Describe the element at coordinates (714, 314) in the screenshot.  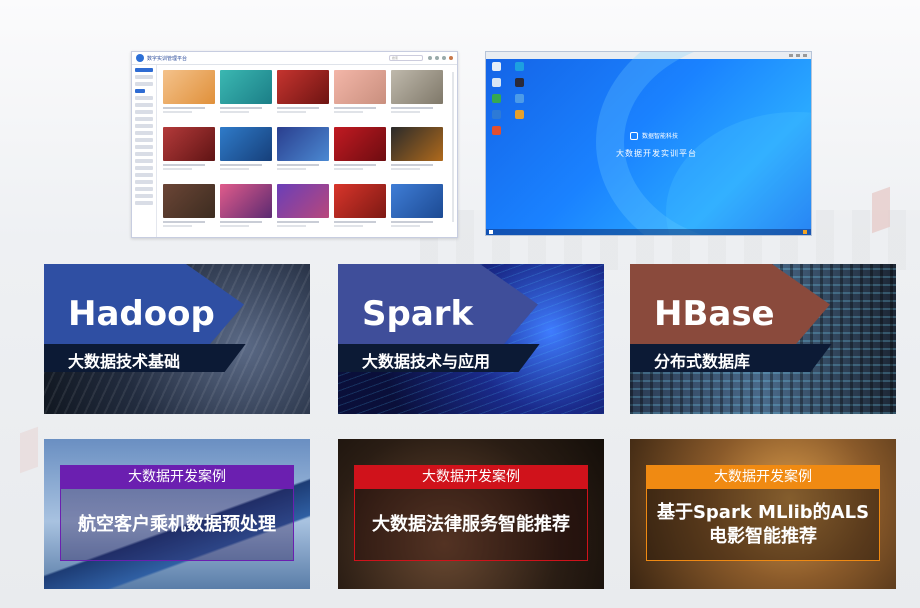
I see `course-name: HBase` at that location.